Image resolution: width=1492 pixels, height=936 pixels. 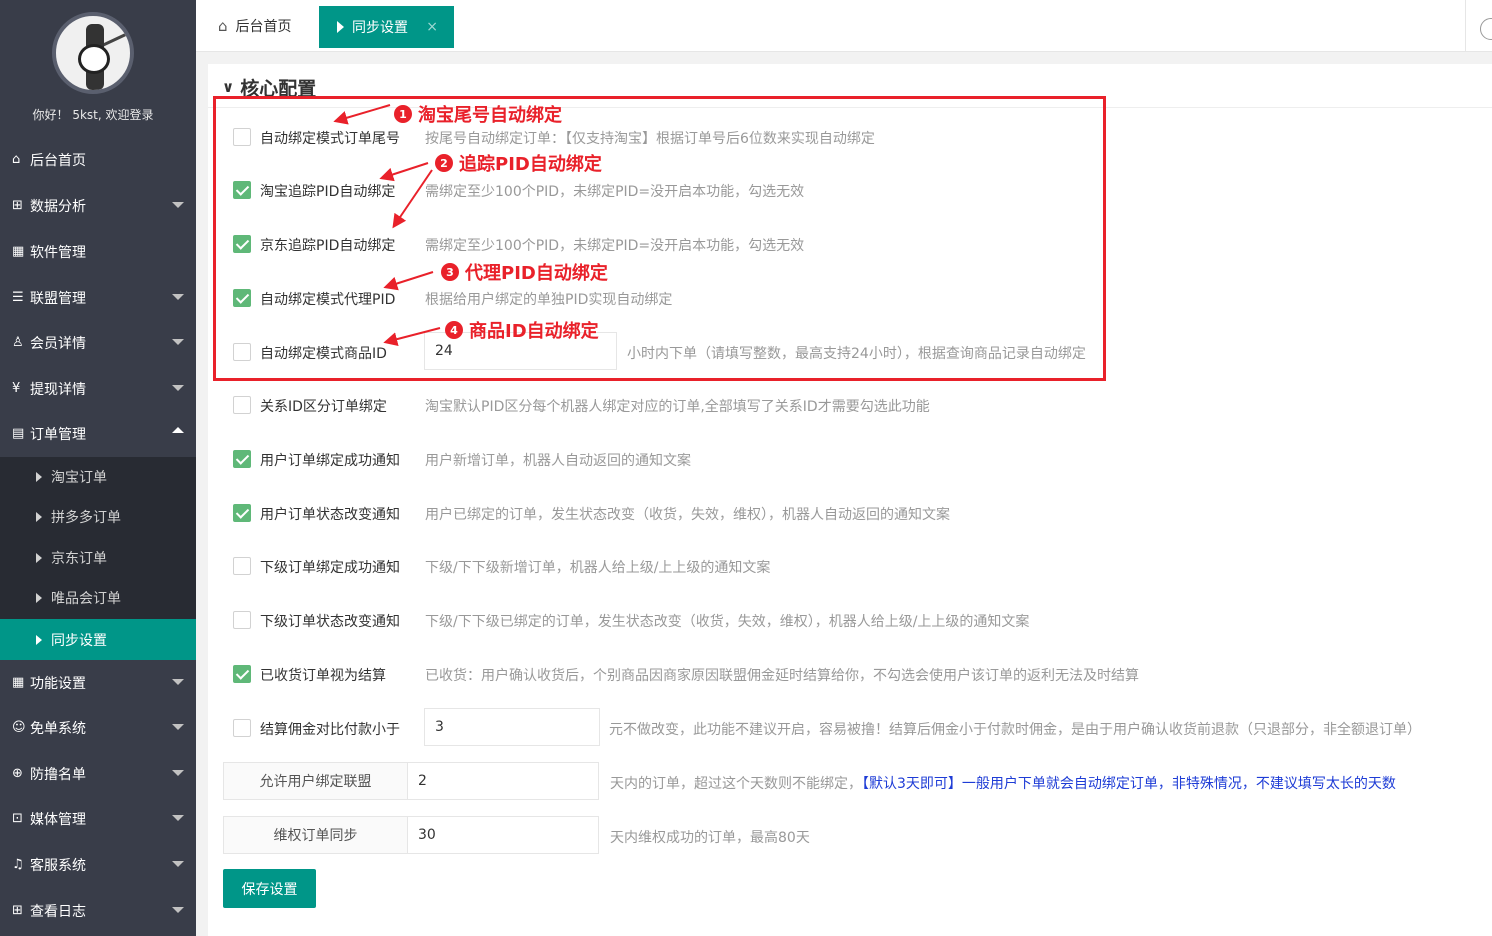 I want to click on annotation-number: 1, so click(x=403, y=114).